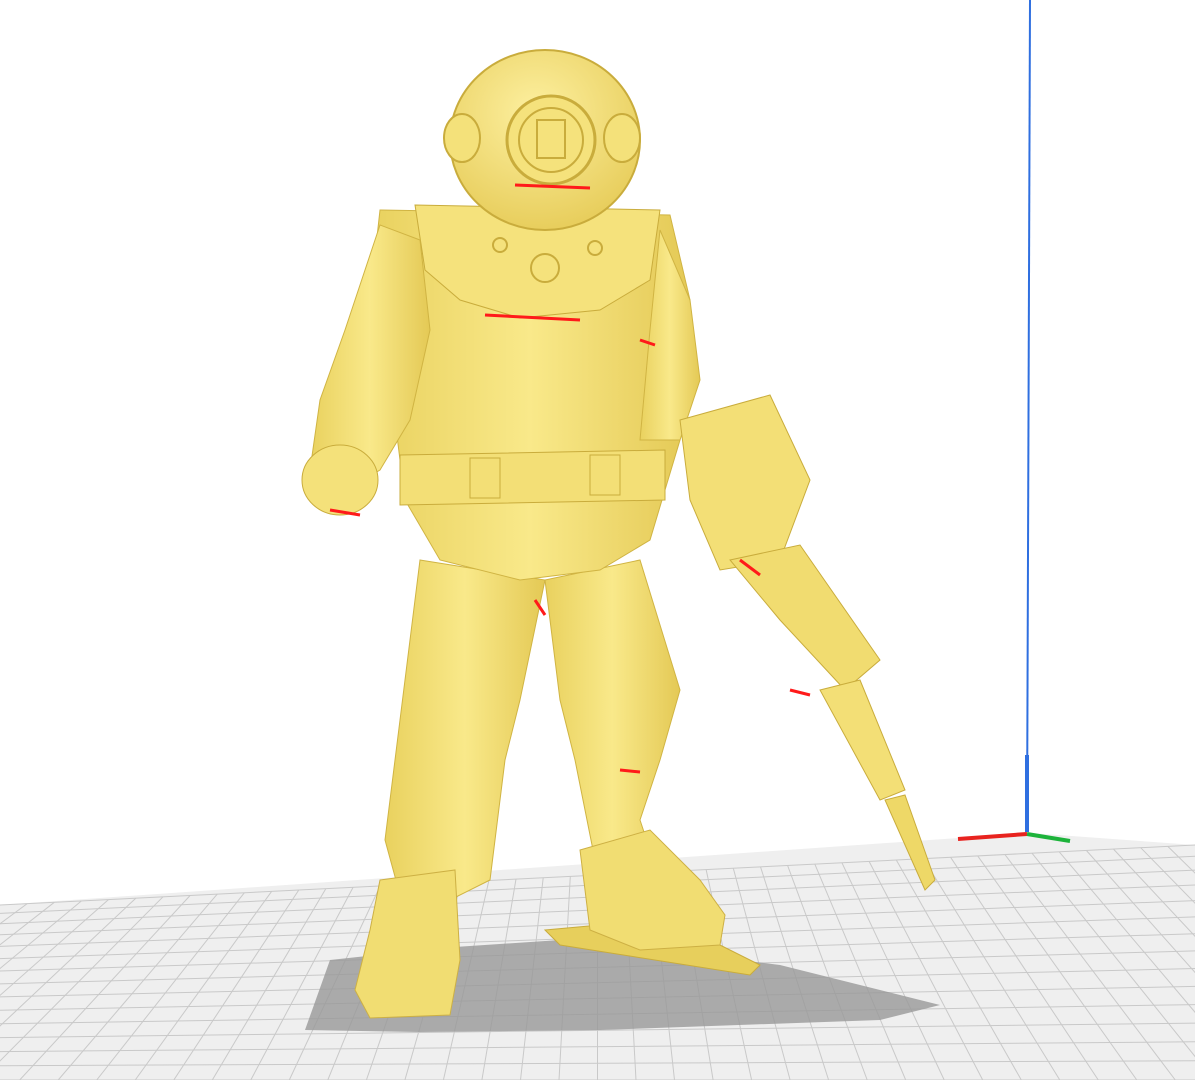  Describe the element at coordinates (1014, 799) in the screenshot. I see `axis-indicator` at that location.